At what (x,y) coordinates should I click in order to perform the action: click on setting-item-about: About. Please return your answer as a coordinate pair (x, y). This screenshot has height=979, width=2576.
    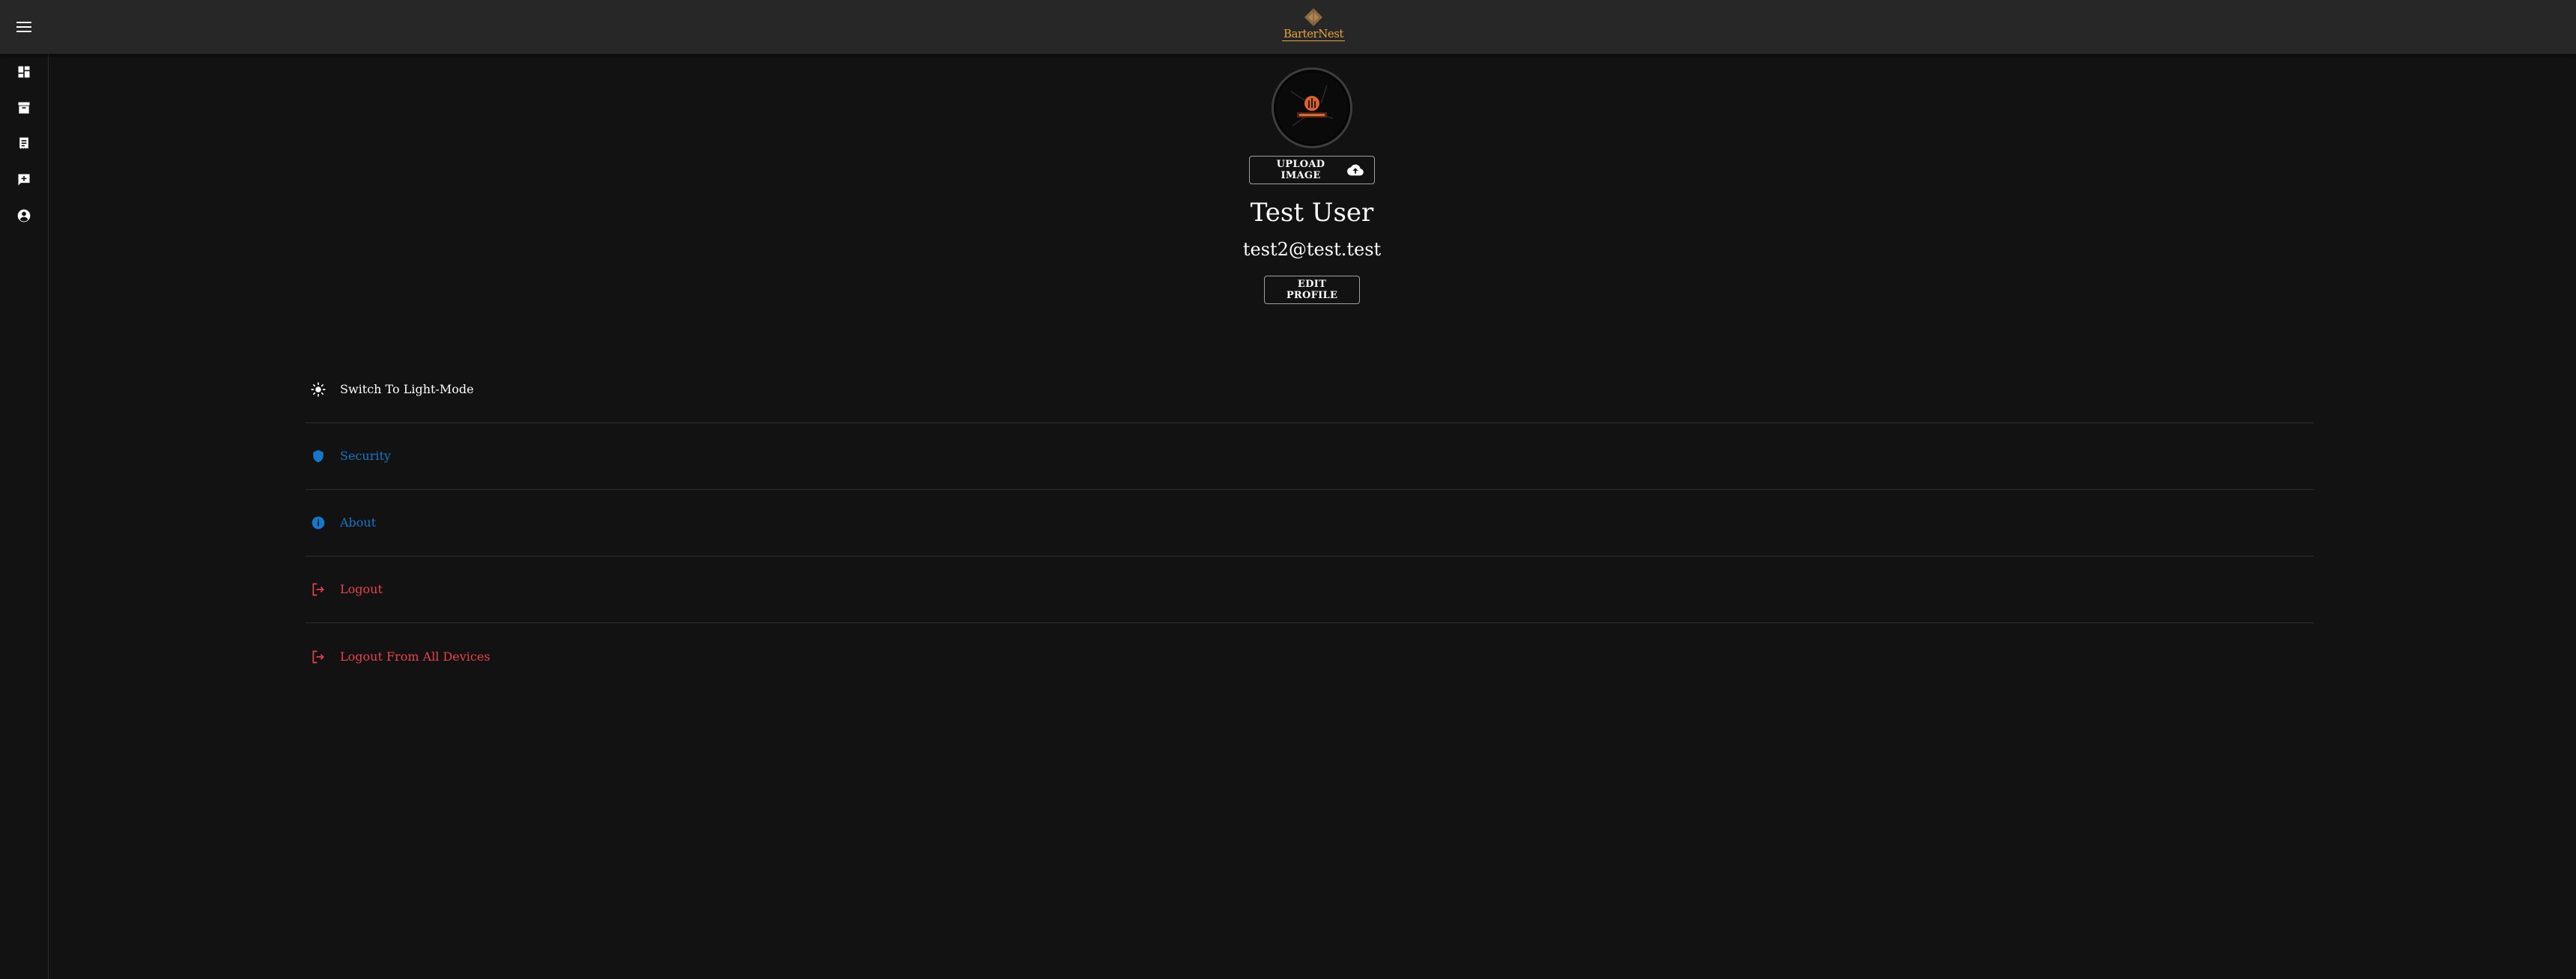
    Looking at the image, I should click on (1310, 524).